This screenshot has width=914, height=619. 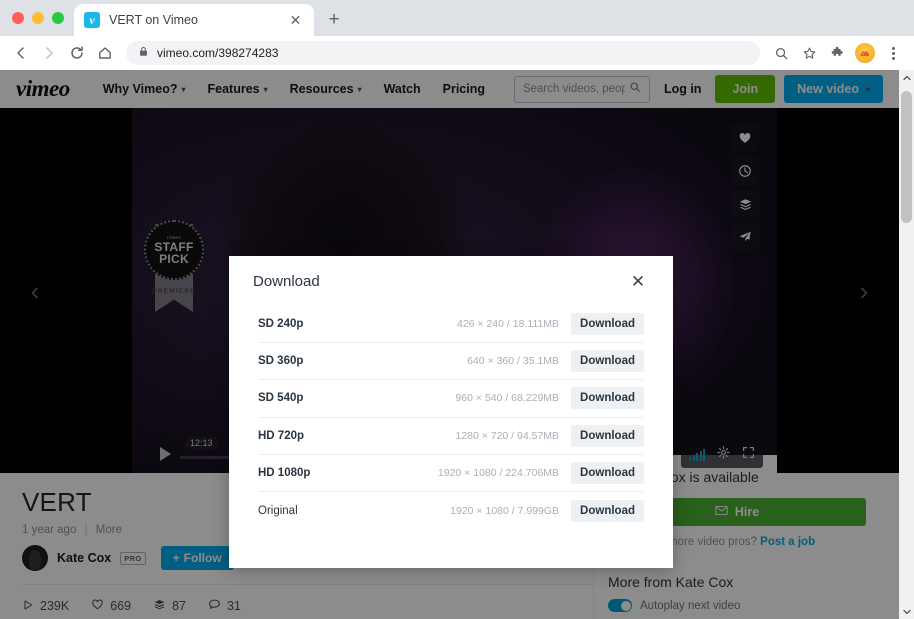 I want to click on follow-button: + Follow, so click(x=197, y=558).